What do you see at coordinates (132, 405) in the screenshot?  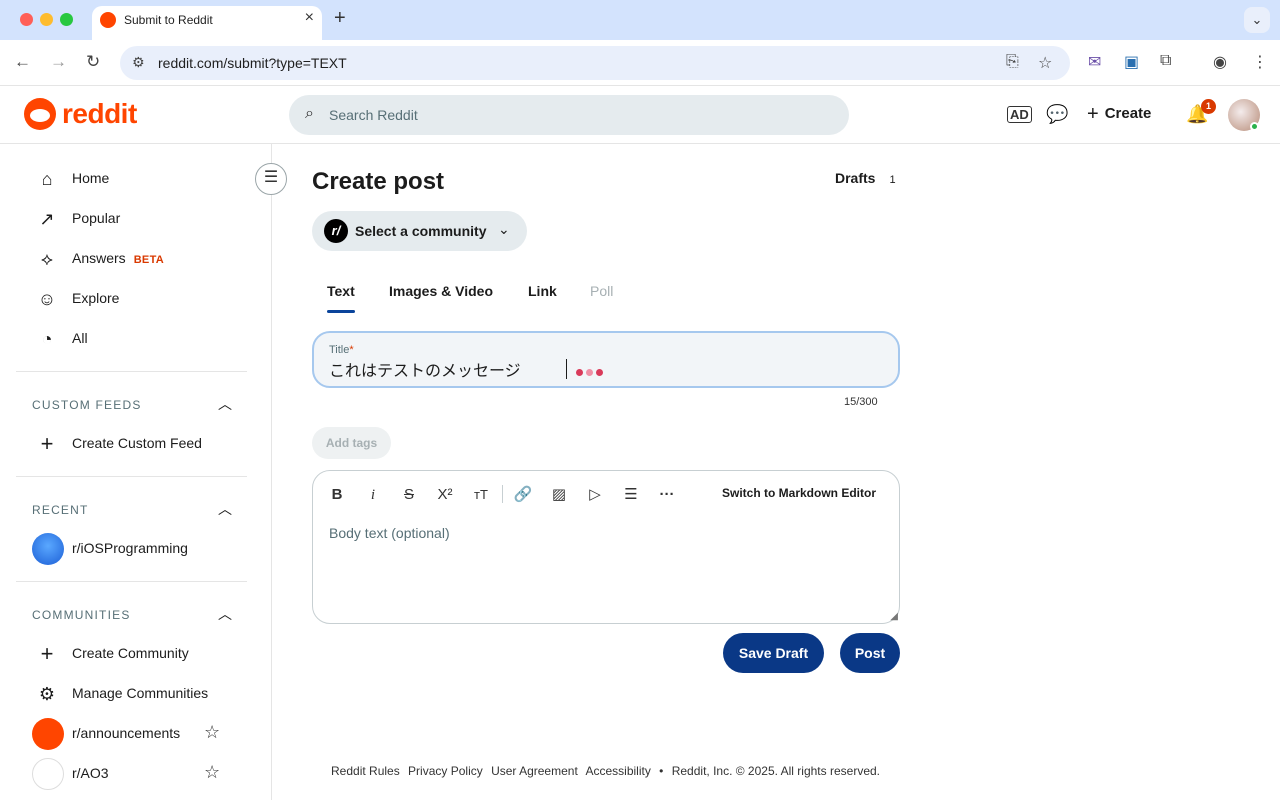 I see `custom-feeds-header: CUSTOM FEEDS ︿` at bounding box center [132, 405].